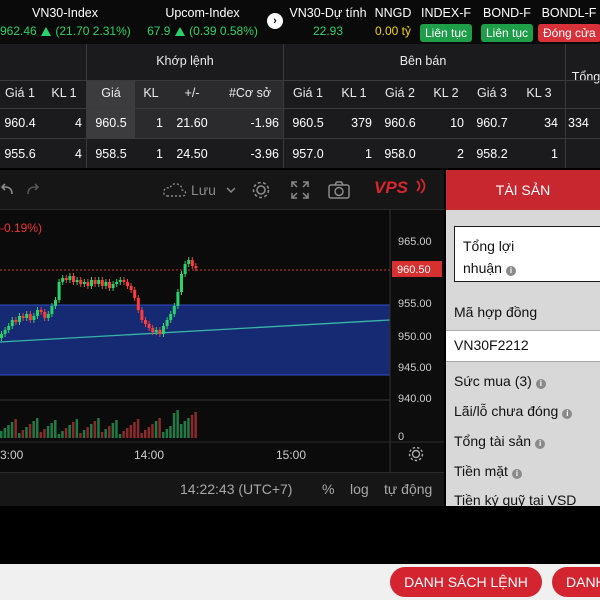  Describe the element at coordinates (506, 411) in the screenshot. I see `unrealized-pl-label: Lãi/lỗ chưa đóng` at that location.